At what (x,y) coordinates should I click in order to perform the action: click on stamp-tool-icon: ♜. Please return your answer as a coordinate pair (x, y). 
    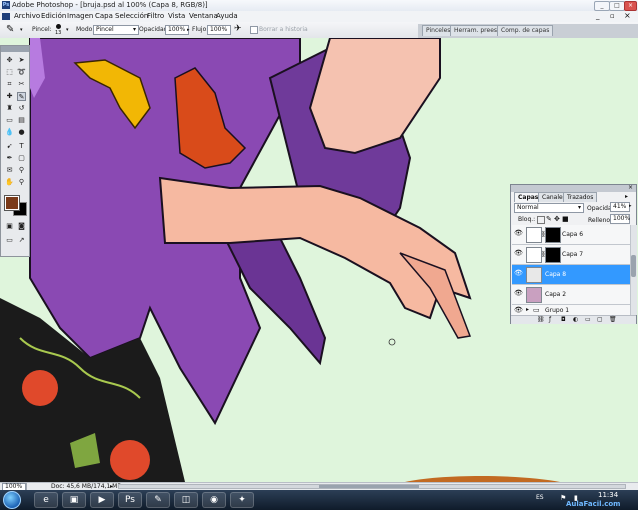
    Looking at the image, I should click on (9, 108).